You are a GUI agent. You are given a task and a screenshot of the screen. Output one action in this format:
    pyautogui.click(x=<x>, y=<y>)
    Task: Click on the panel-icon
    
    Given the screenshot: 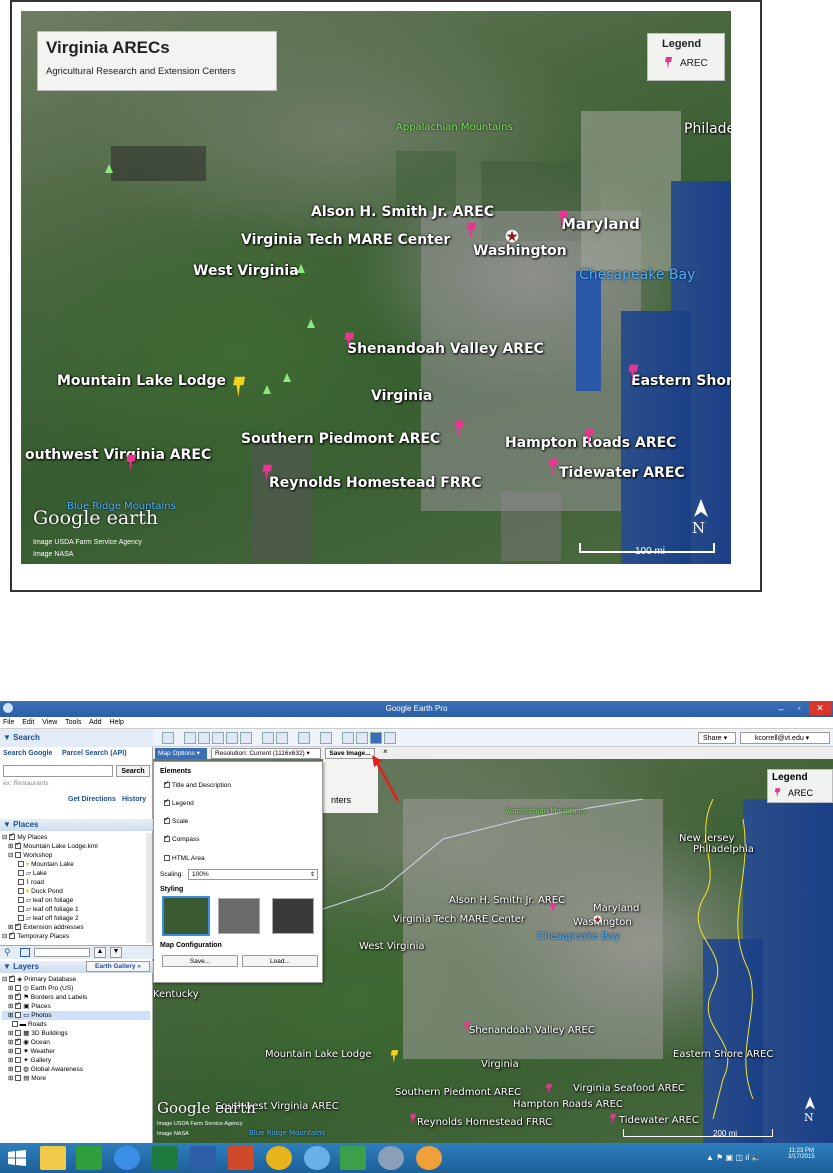 What is the action you would take?
    pyautogui.click(x=25, y=952)
    